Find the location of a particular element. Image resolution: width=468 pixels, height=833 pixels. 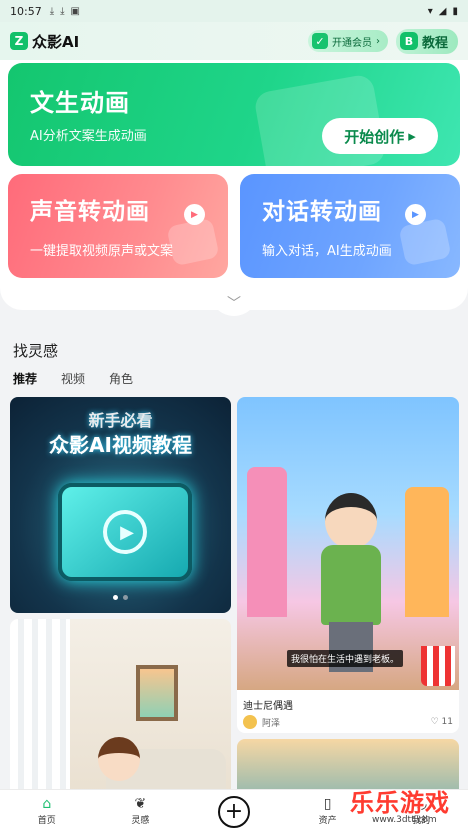

inspiration-title: 找灵感 is located at coordinates (36, 351).